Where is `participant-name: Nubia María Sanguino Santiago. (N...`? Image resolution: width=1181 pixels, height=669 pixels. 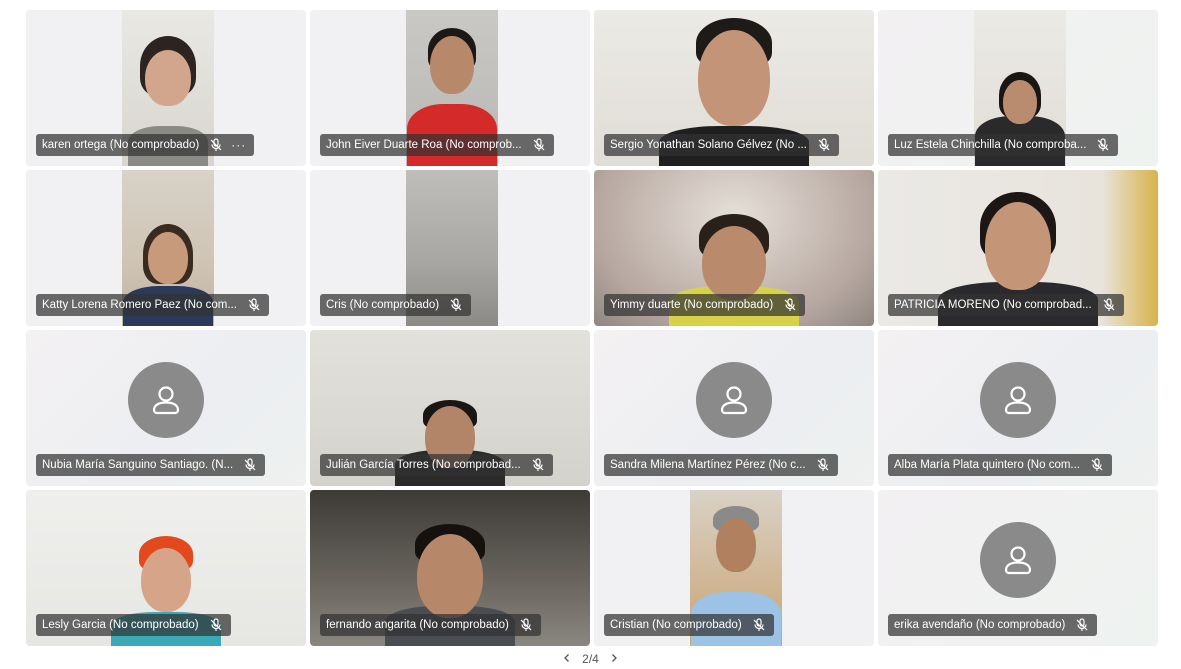
participant-name: Nubia María Sanguino Santiago. (N... is located at coordinates (138, 465).